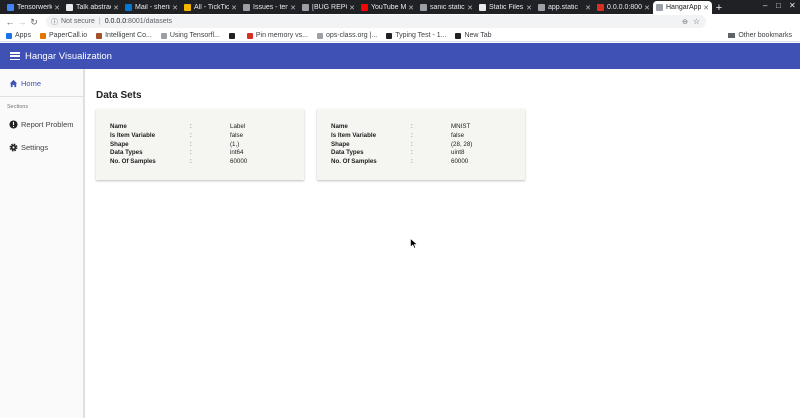 This screenshot has width=800, height=418. Describe the element at coordinates (115, 21) in the screenshot. I see `url-host: 0.0.0.0` at that location.